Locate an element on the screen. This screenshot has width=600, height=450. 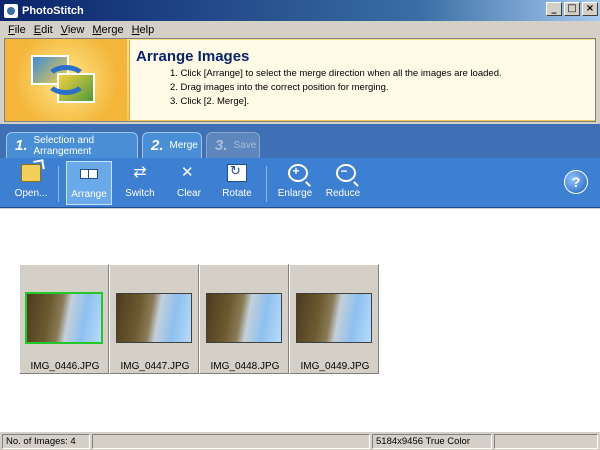
menu-merge: Merge is located at coordinates (107, 30).